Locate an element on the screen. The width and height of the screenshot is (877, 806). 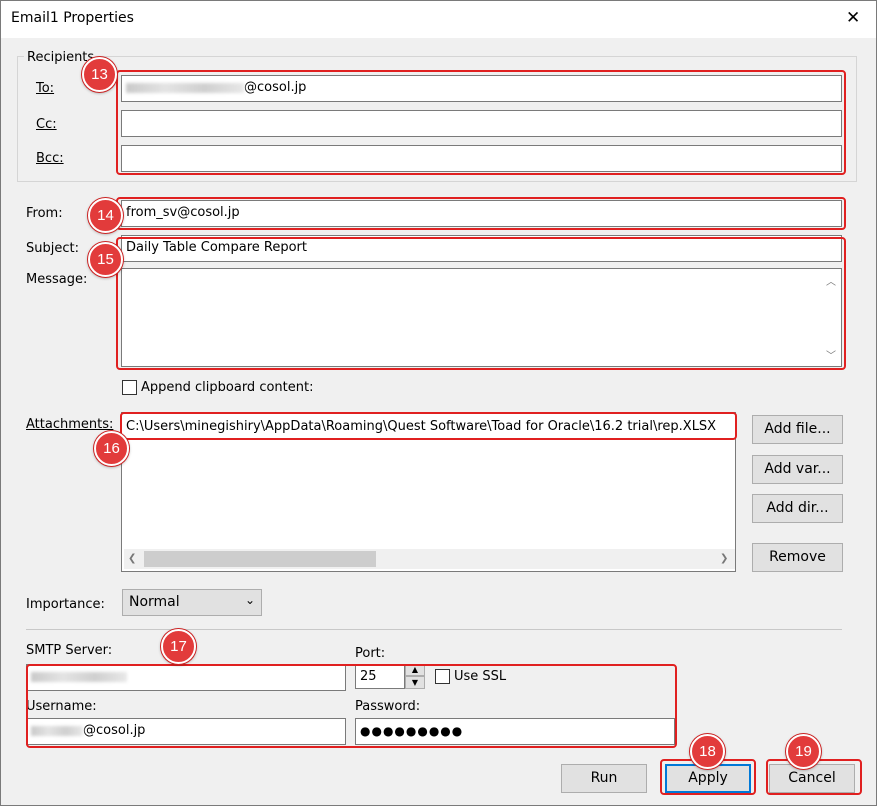
message-label: Message: is located at coordinates (57, 279).